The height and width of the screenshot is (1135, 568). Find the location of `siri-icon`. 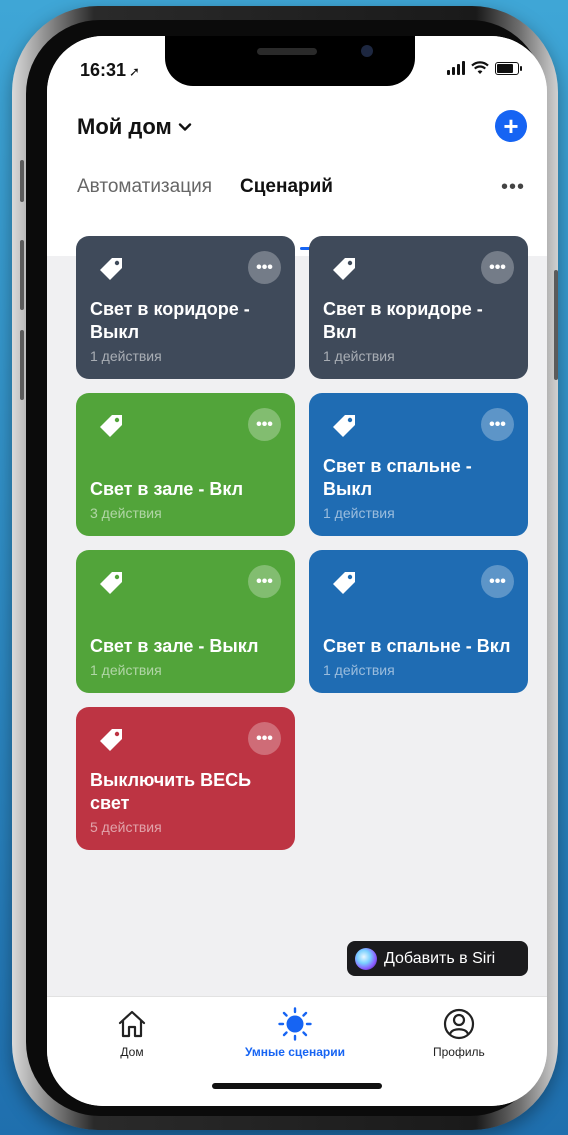

siri-icon is located at coordinates (366, 958).